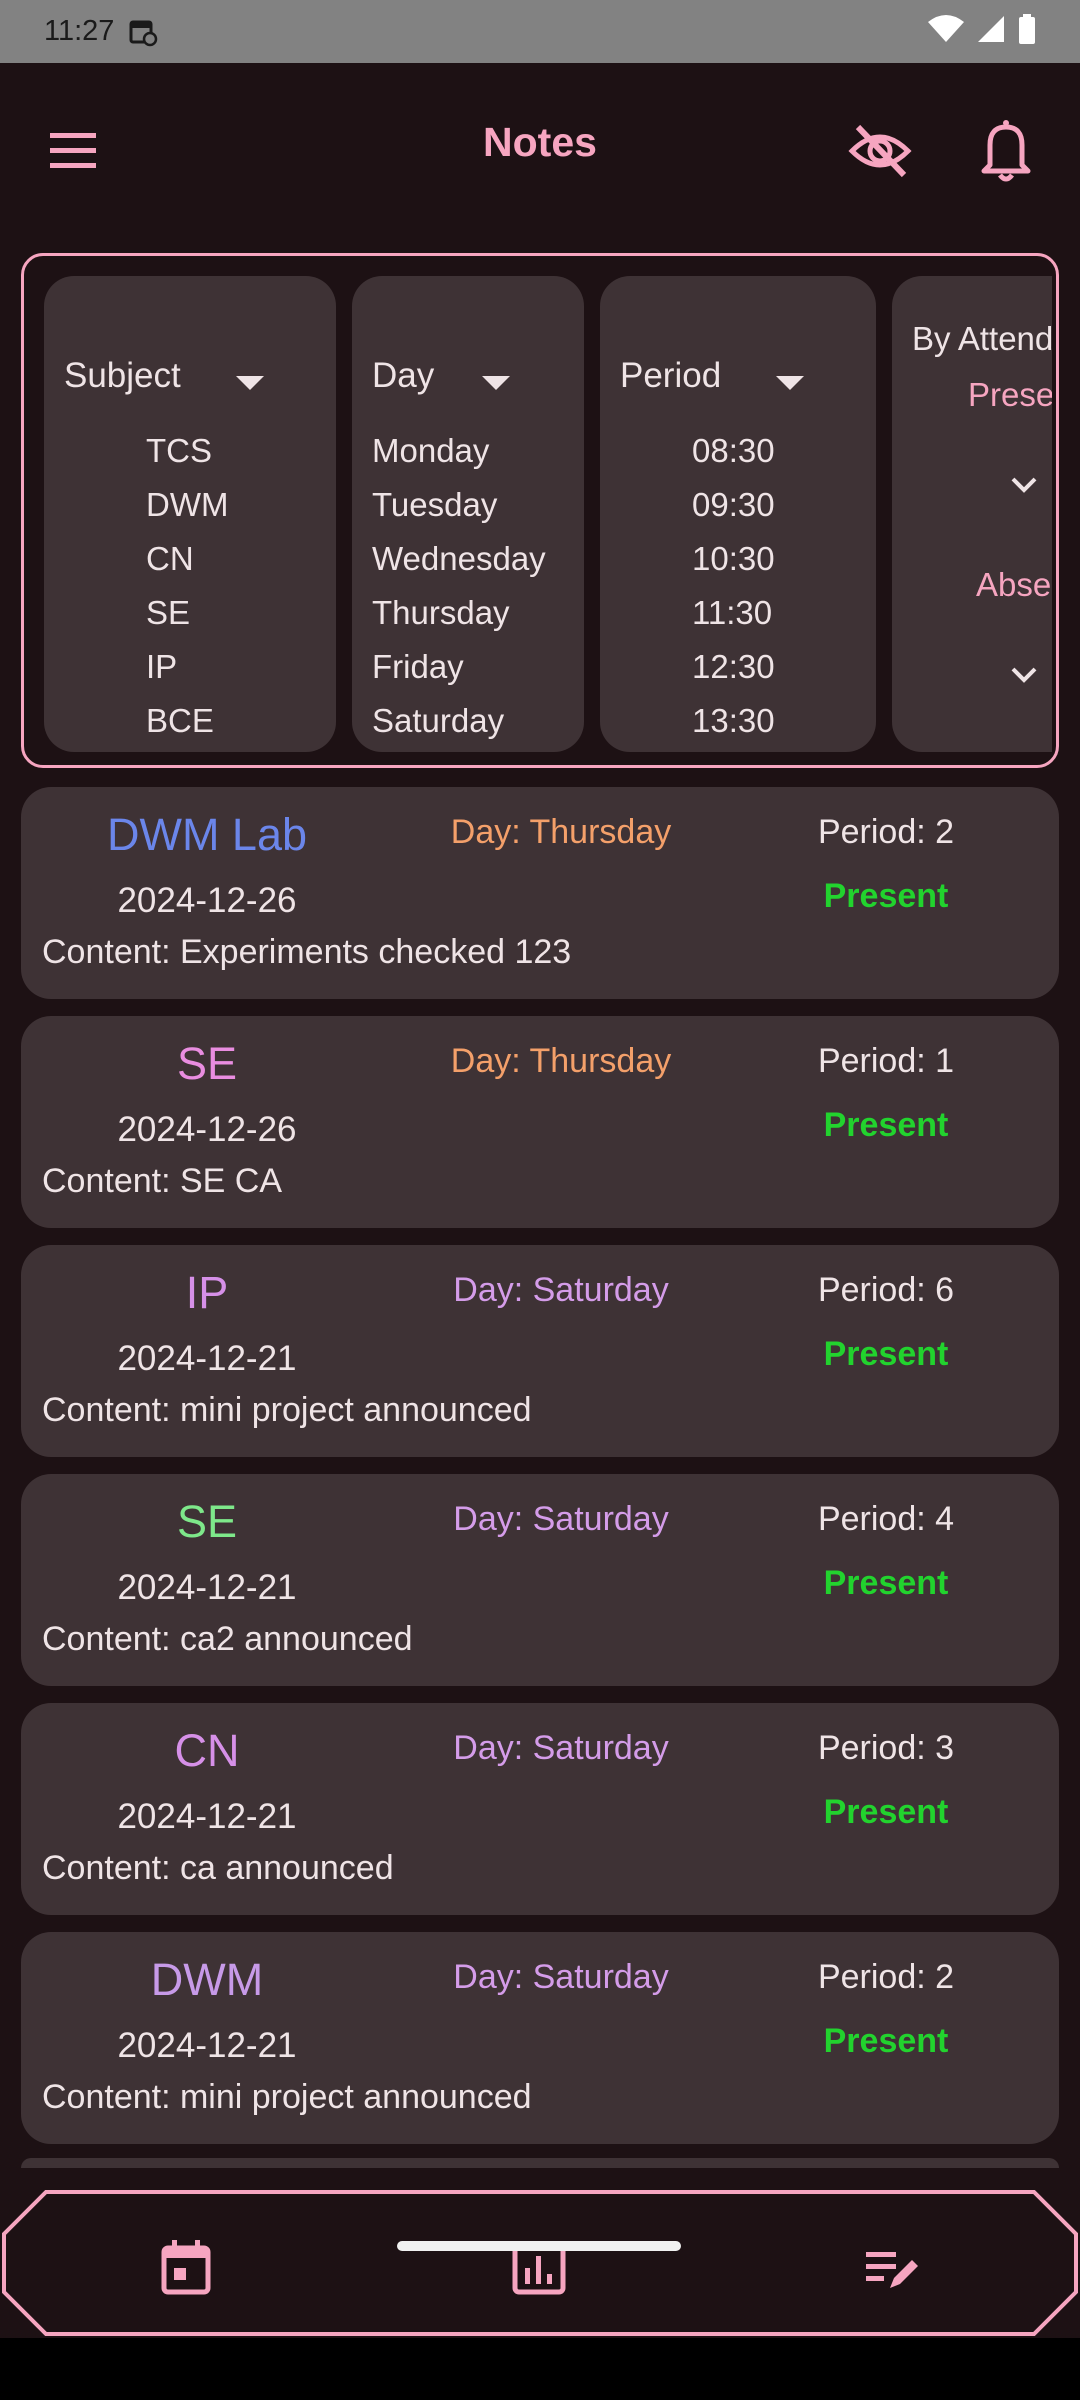  What do you see at coordinates (738, 451) in the screenshot?
I see `period-option: 08:30` at bounding box center [738, 451].